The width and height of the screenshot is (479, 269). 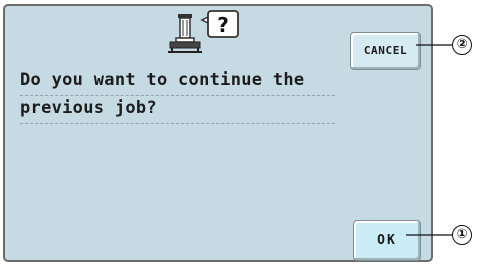 I want to click on question-mark-glyph: ?, so click(x=223, y=25).